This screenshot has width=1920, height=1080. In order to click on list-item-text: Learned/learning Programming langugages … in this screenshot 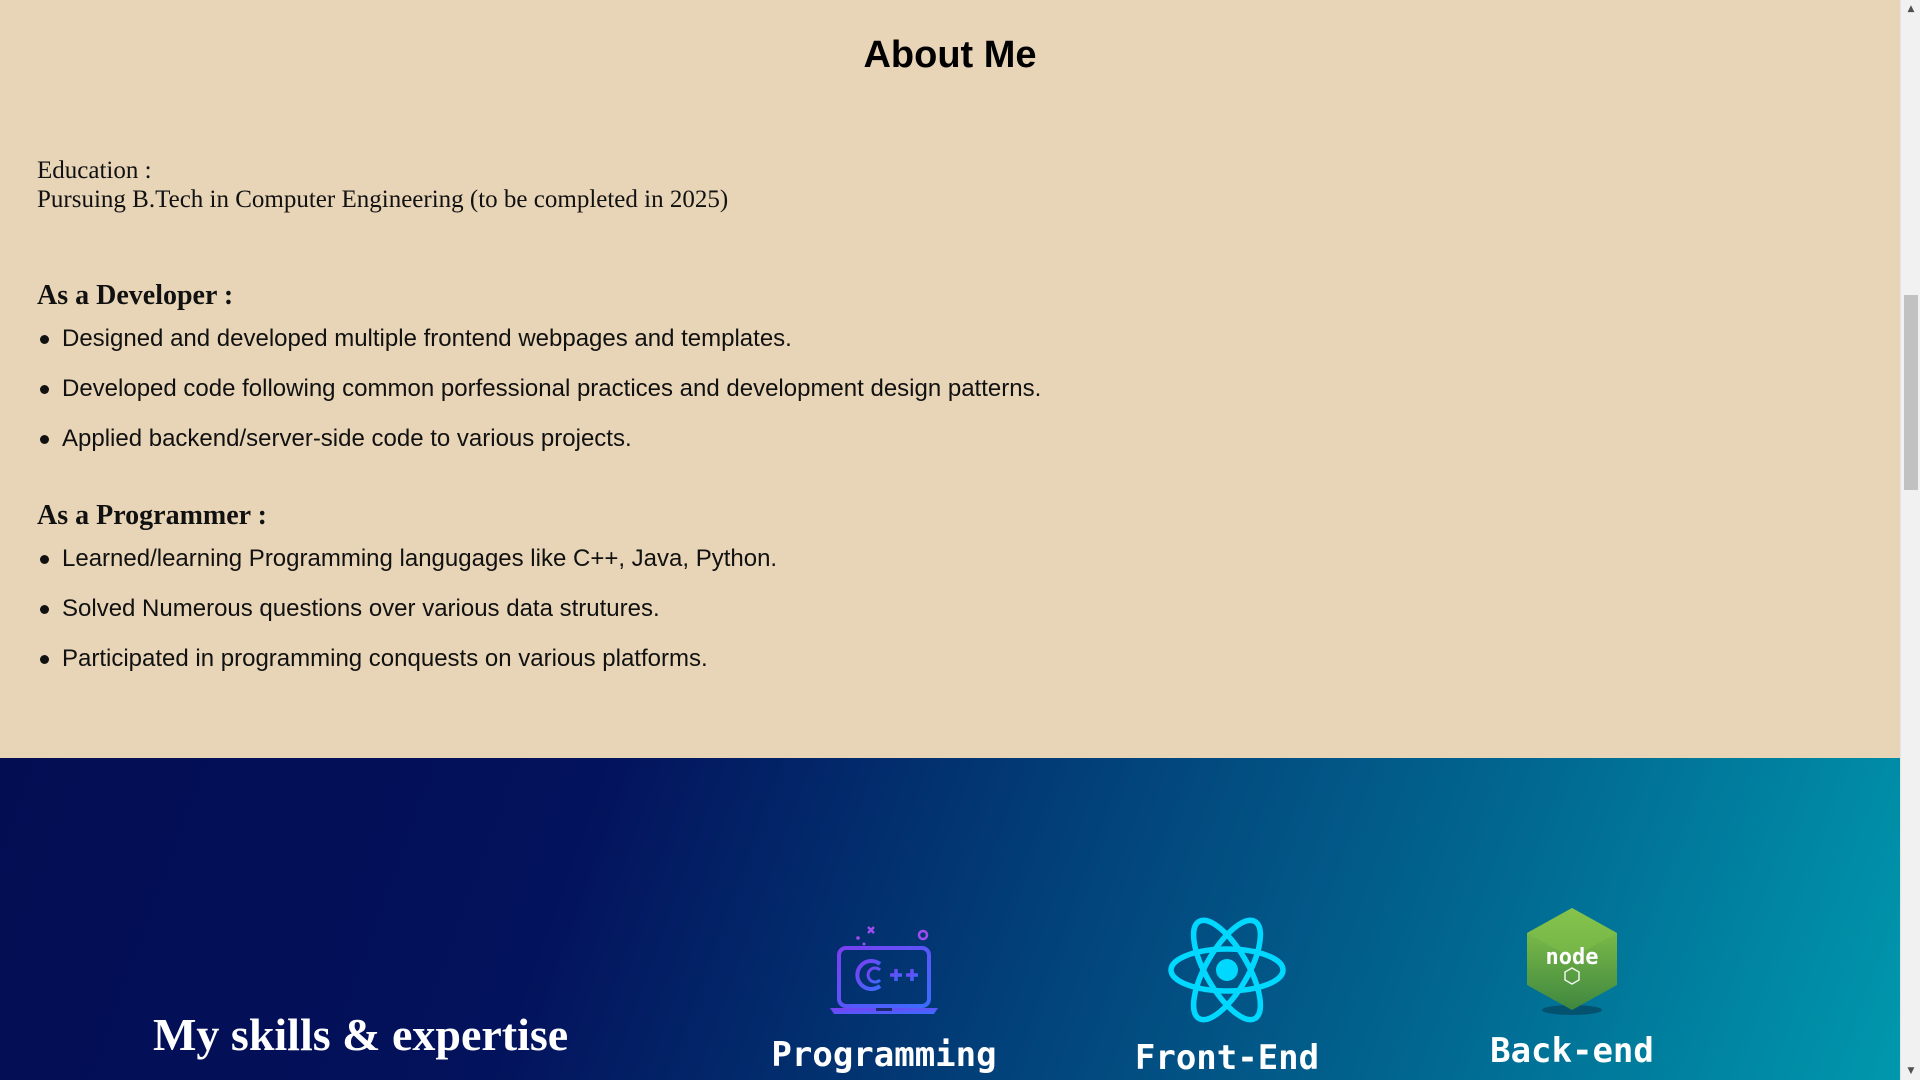, I will do `click(420, 558)`.